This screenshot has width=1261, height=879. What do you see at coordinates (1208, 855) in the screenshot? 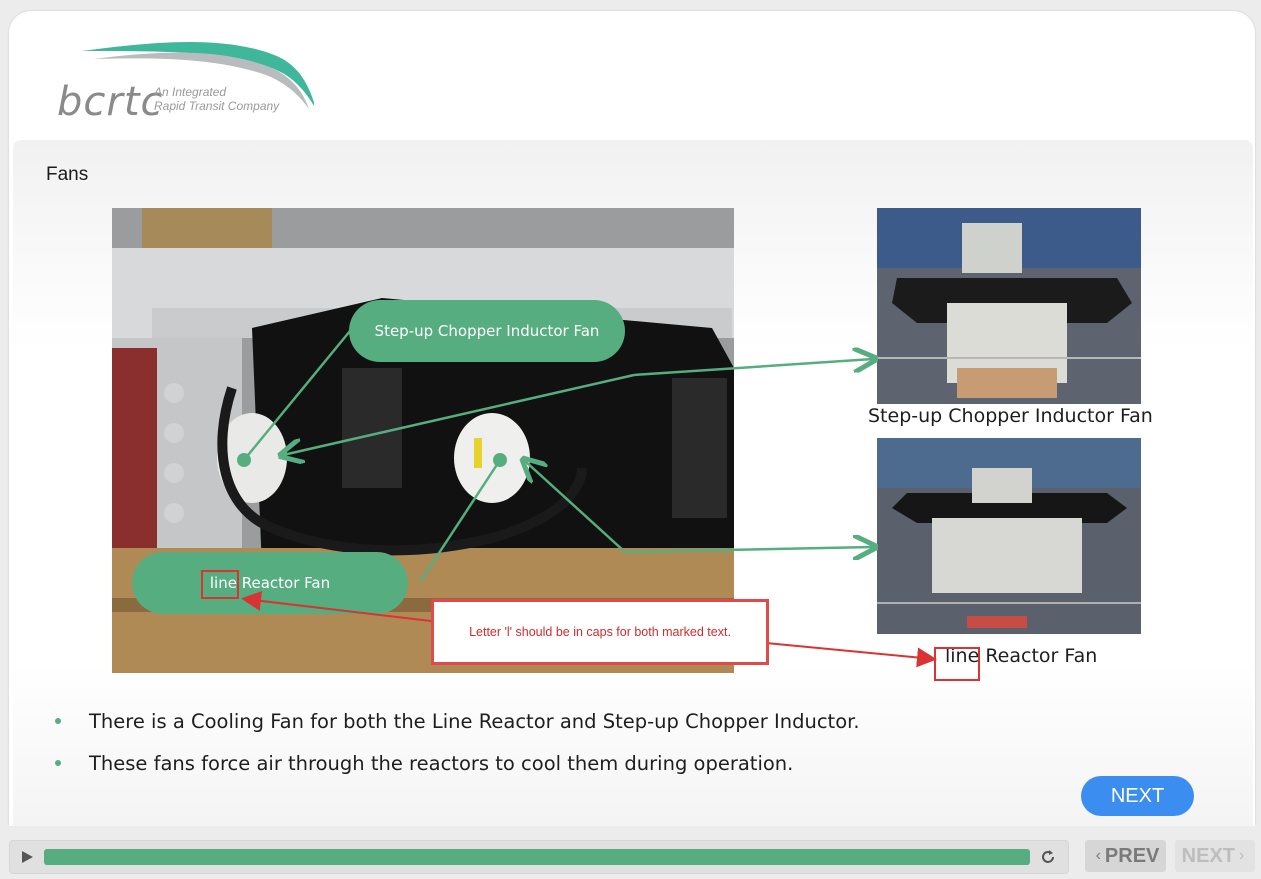
I see `player-next-label: NEXT` at bounding box center [1208, 855].